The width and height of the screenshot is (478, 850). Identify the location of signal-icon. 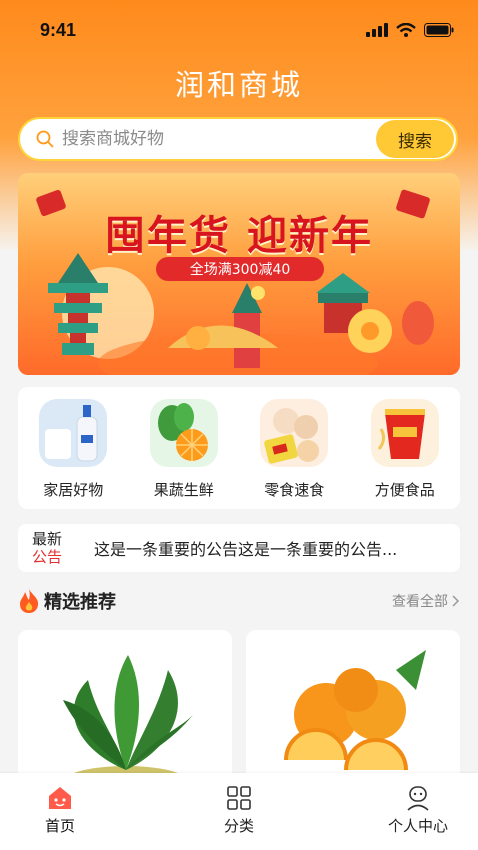
(377, 30).